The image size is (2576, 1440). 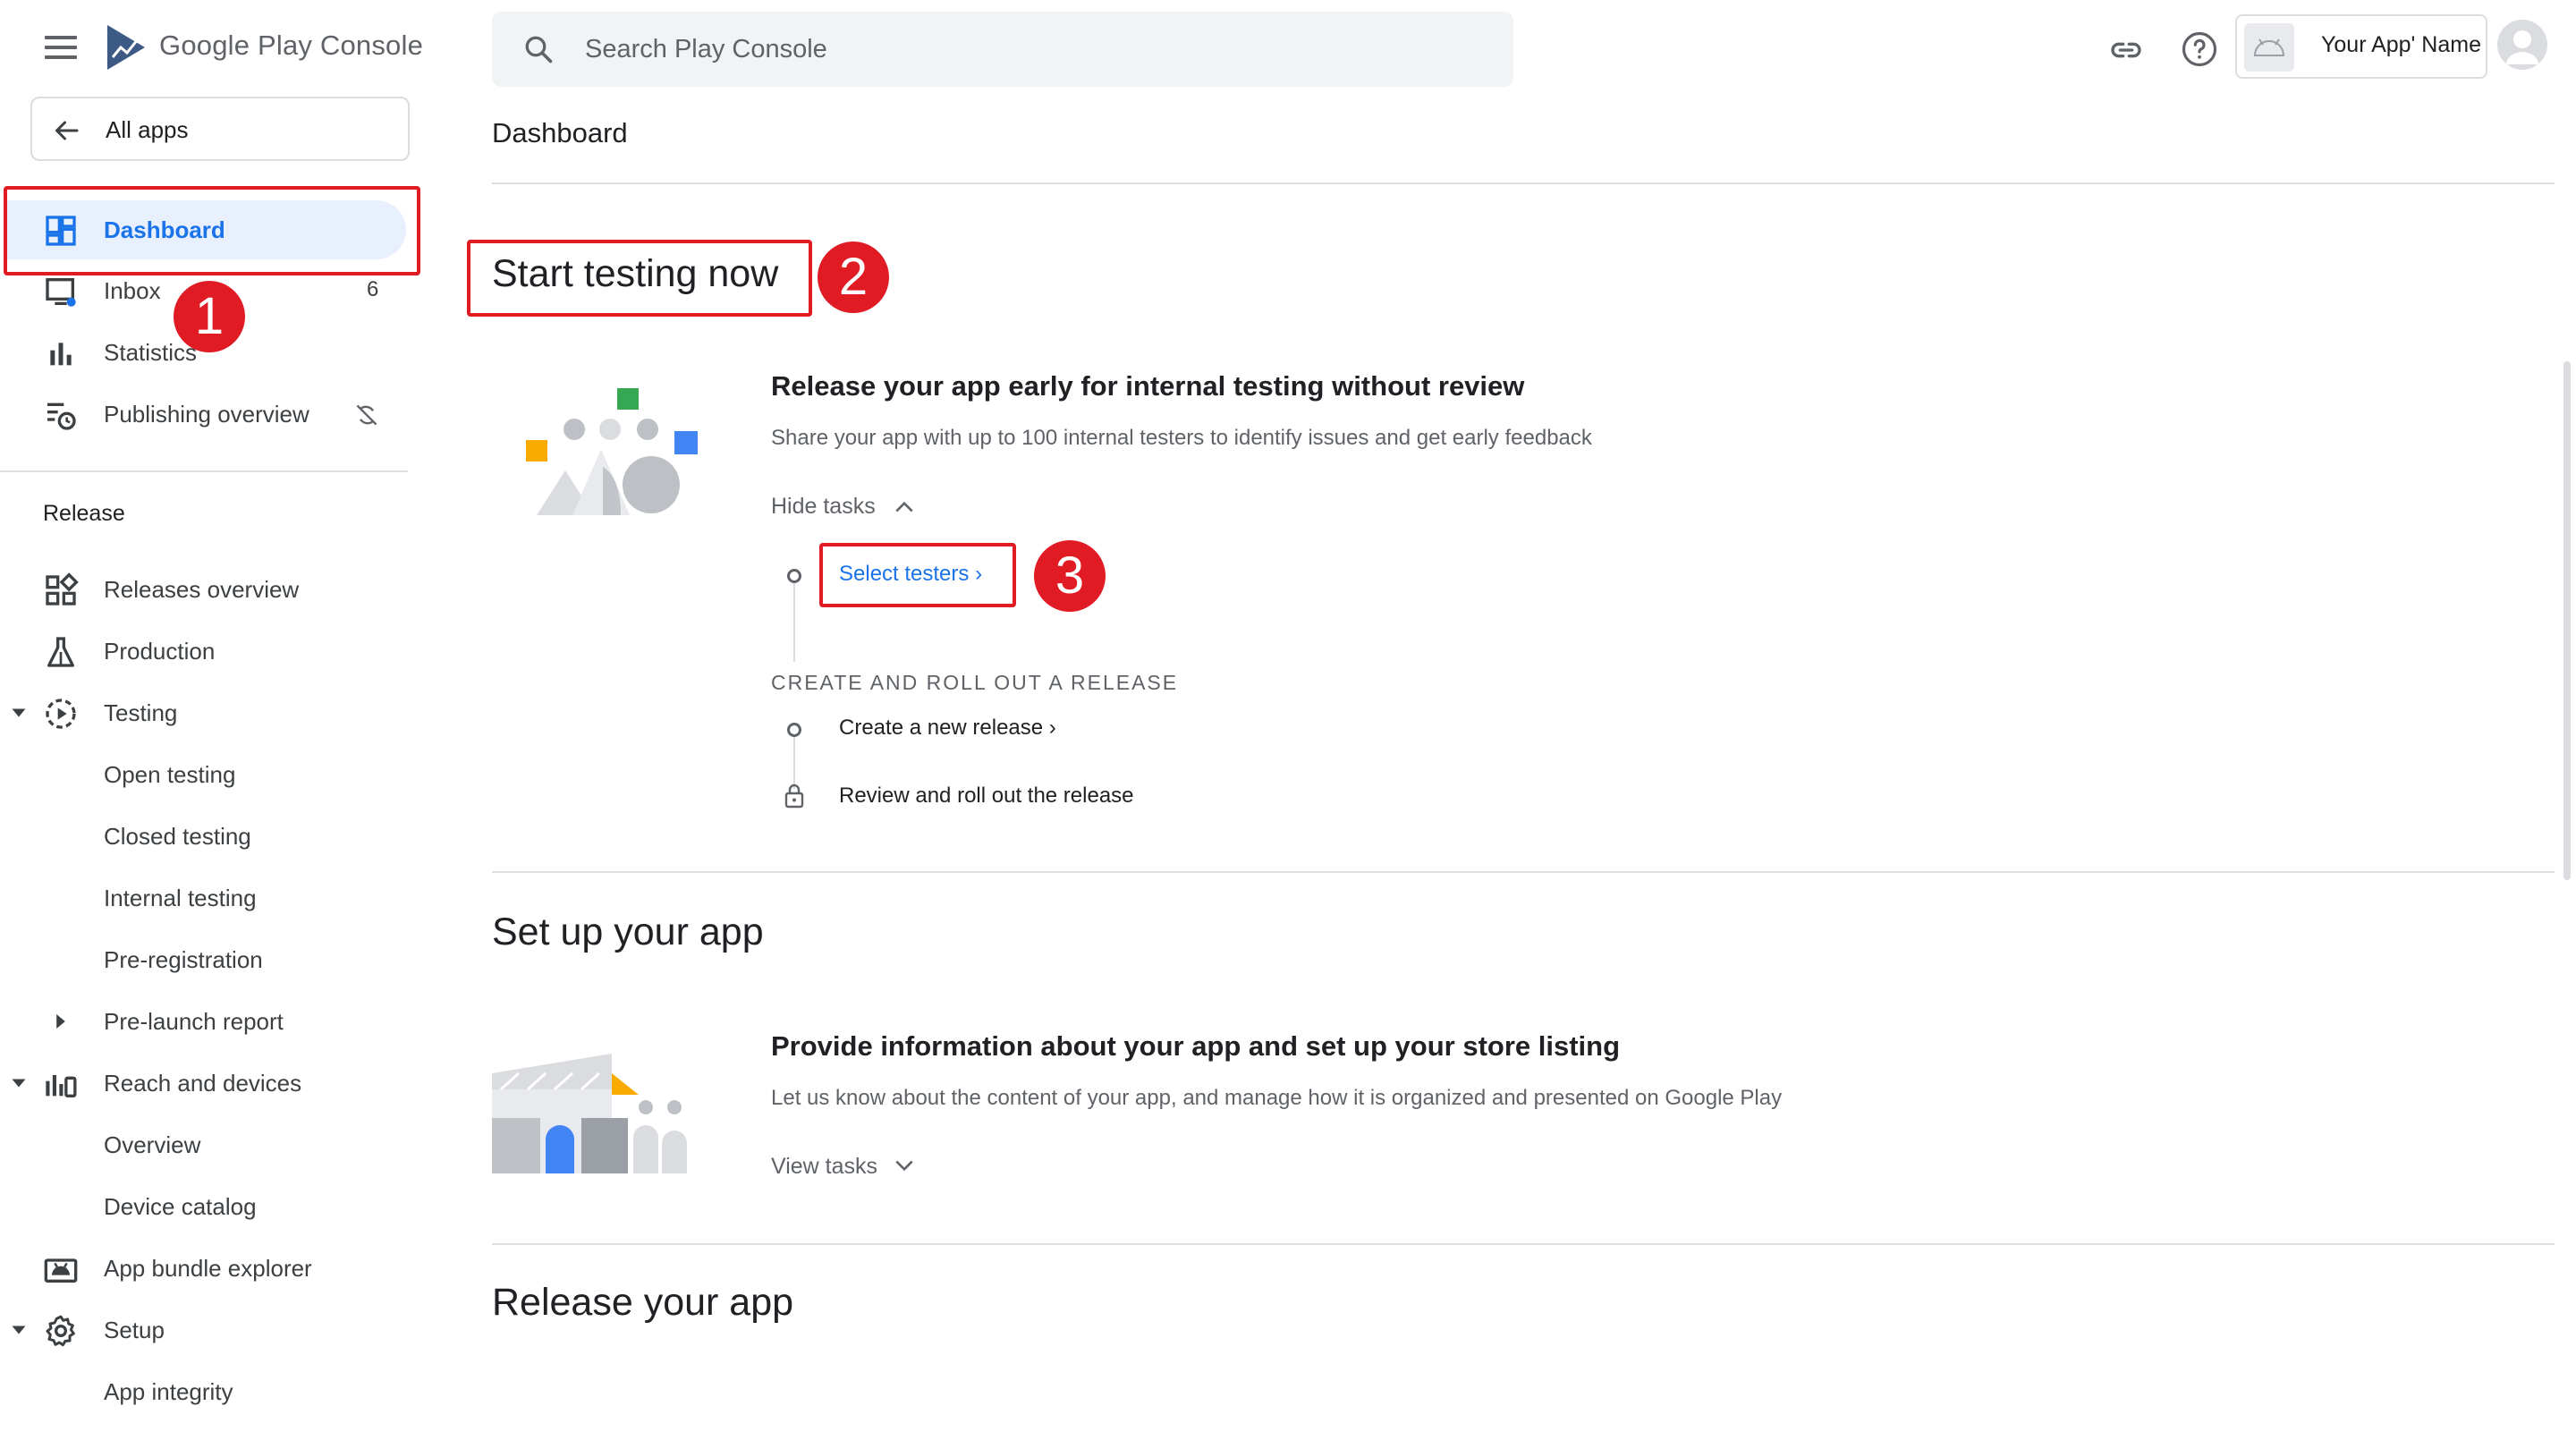 What do you see at coordinates (205, 651) in the screenshot?
I see `sidebar-item-production: Production` at bounding box center [205, 651].